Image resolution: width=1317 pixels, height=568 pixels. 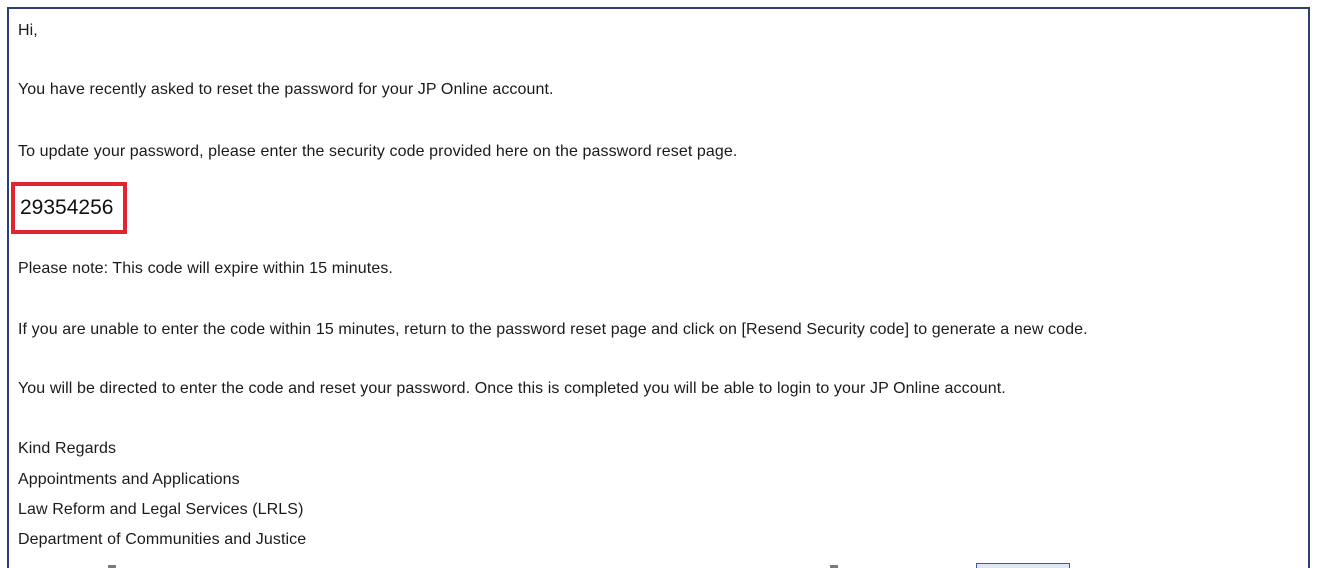 What do you see at coordinates (1023, 565) in the screenshot?
I see `cropped-button-edge` at bounding box center [1023, 565].